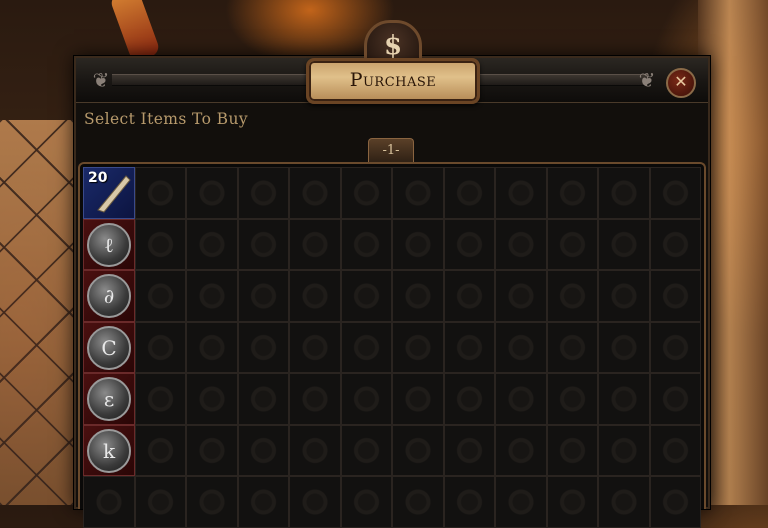 The width and height of the screenshot is (768, 528). I want to click on window-title: Purchase, so click(393, 80).